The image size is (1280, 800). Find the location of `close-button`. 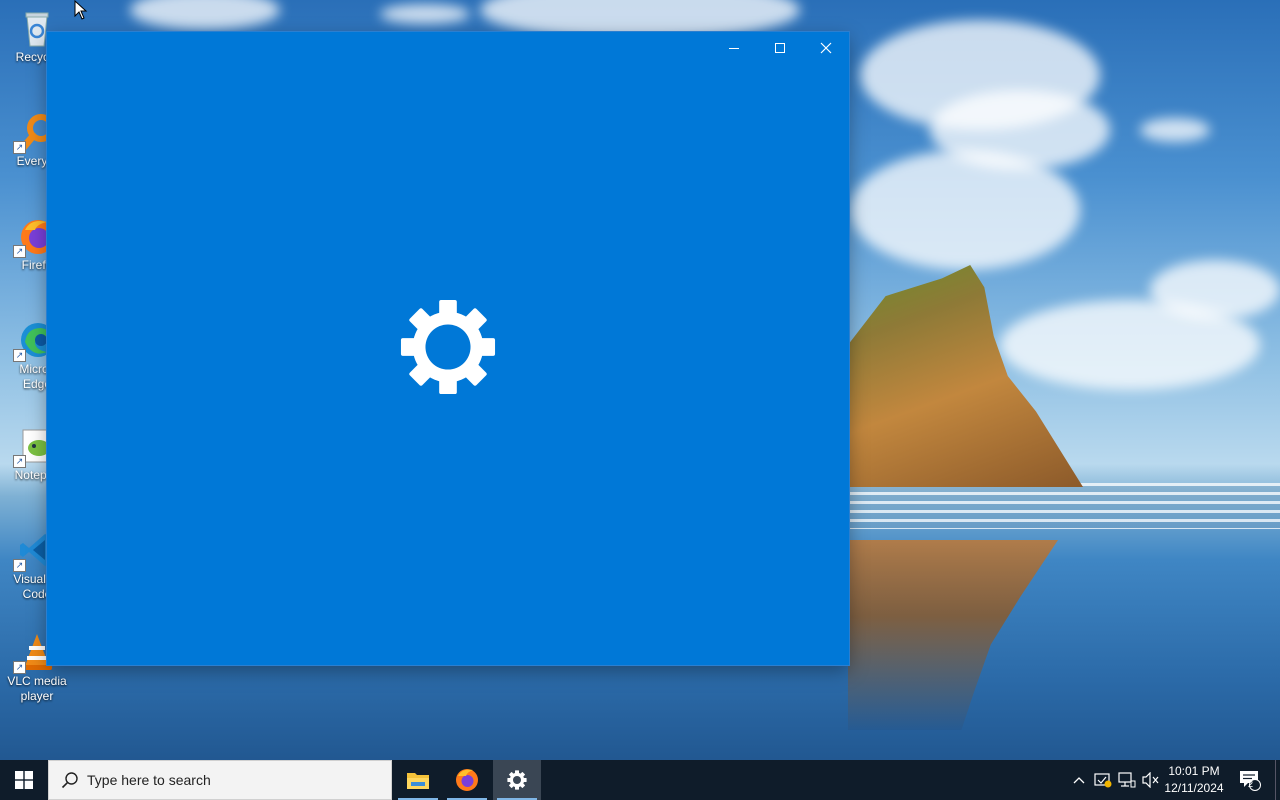

close-button is located at coordinates (826, 48).